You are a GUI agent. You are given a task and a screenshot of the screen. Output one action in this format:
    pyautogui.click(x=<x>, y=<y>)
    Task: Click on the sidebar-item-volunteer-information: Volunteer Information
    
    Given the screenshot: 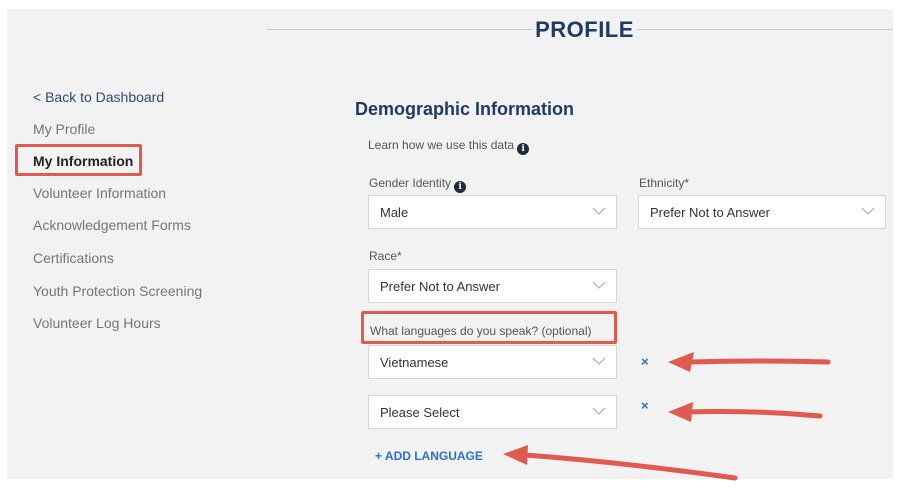 What is the action you would take?
    pyautogui.click(x=99, y=193)
    